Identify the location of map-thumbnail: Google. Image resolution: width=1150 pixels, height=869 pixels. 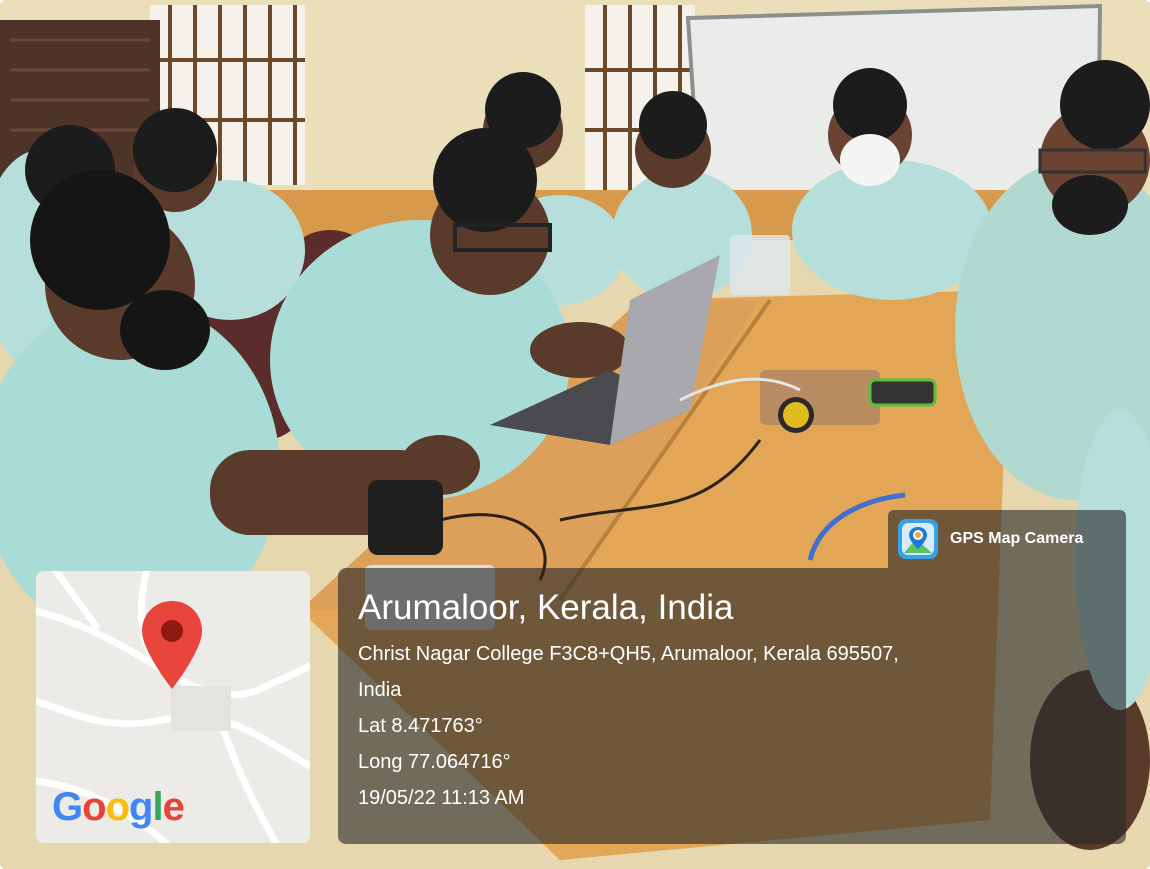
(173, 707).